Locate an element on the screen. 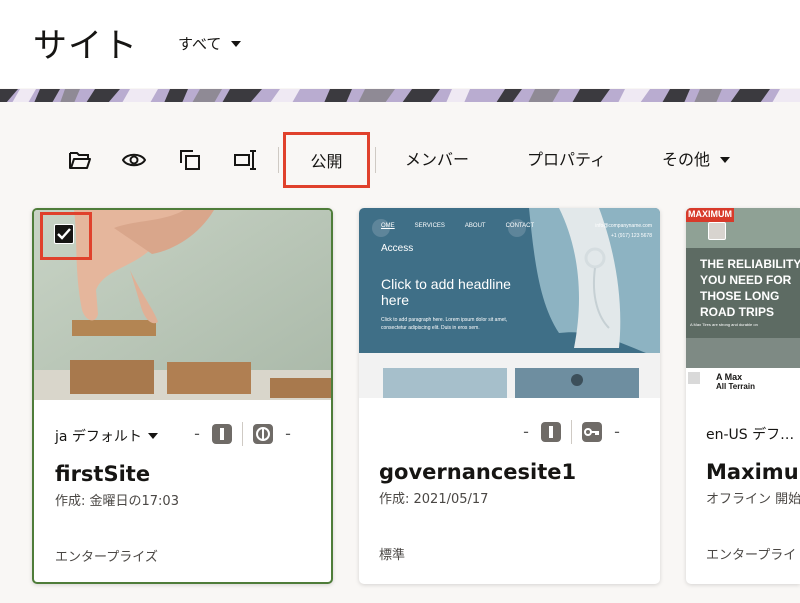  thumbnail-headline-line: THOSE LONG is located at coordinates (740, 296).